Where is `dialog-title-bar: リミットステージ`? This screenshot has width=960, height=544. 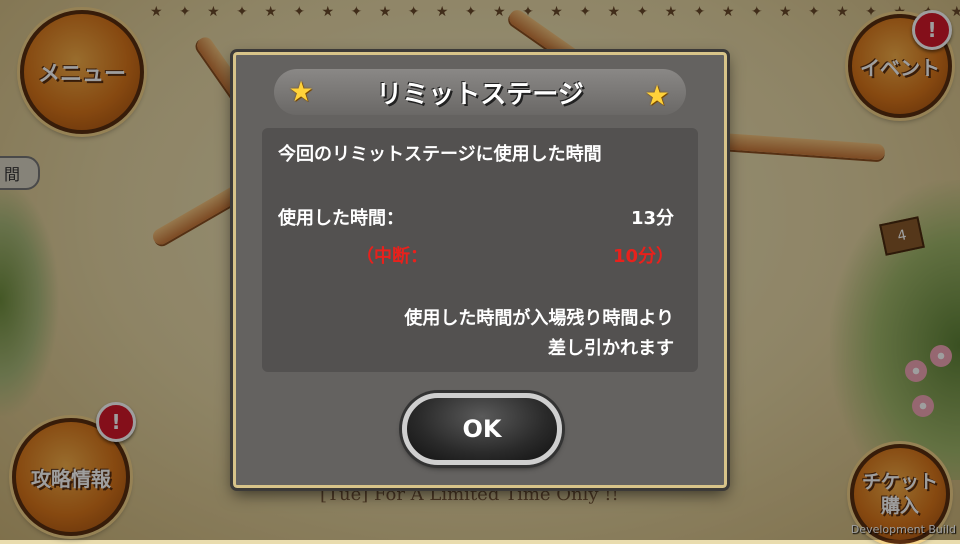 dialog-title-bar: リミットステージ is located at coordinates (480, 92).